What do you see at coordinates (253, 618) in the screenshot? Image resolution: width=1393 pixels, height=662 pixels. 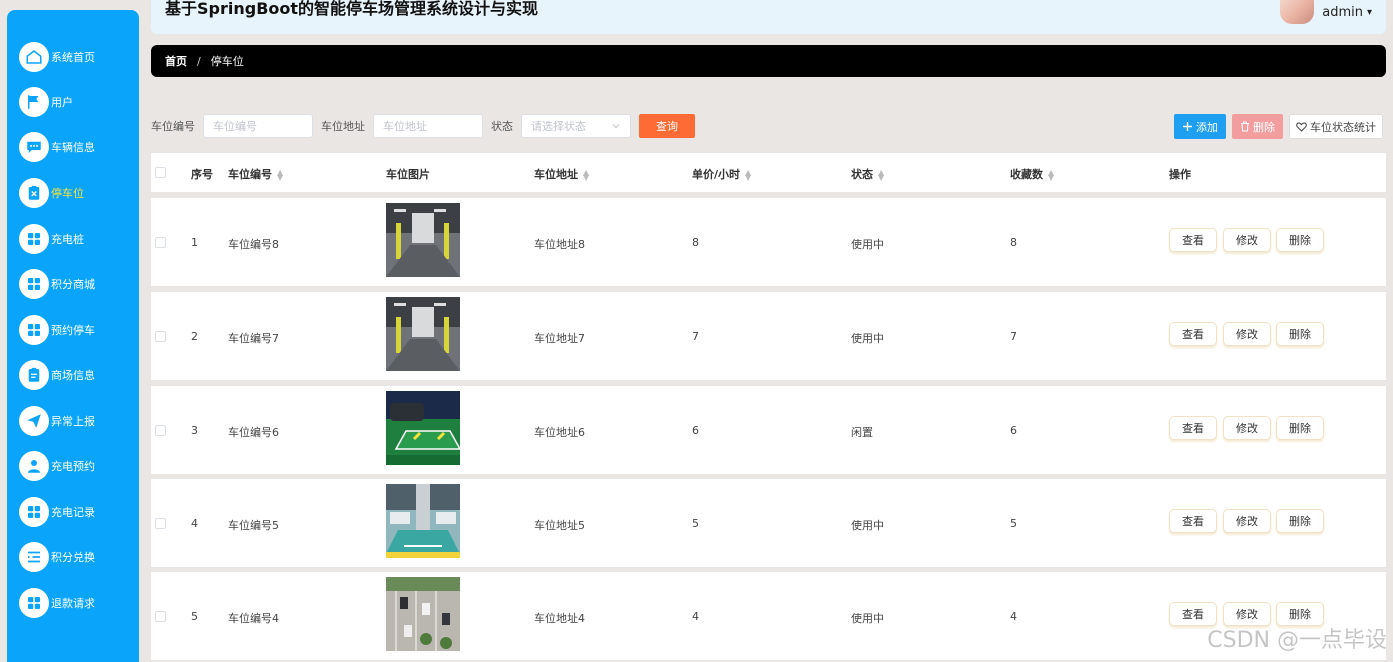 I see `row-code: 车位编号4` at bounding box center [253, 618].